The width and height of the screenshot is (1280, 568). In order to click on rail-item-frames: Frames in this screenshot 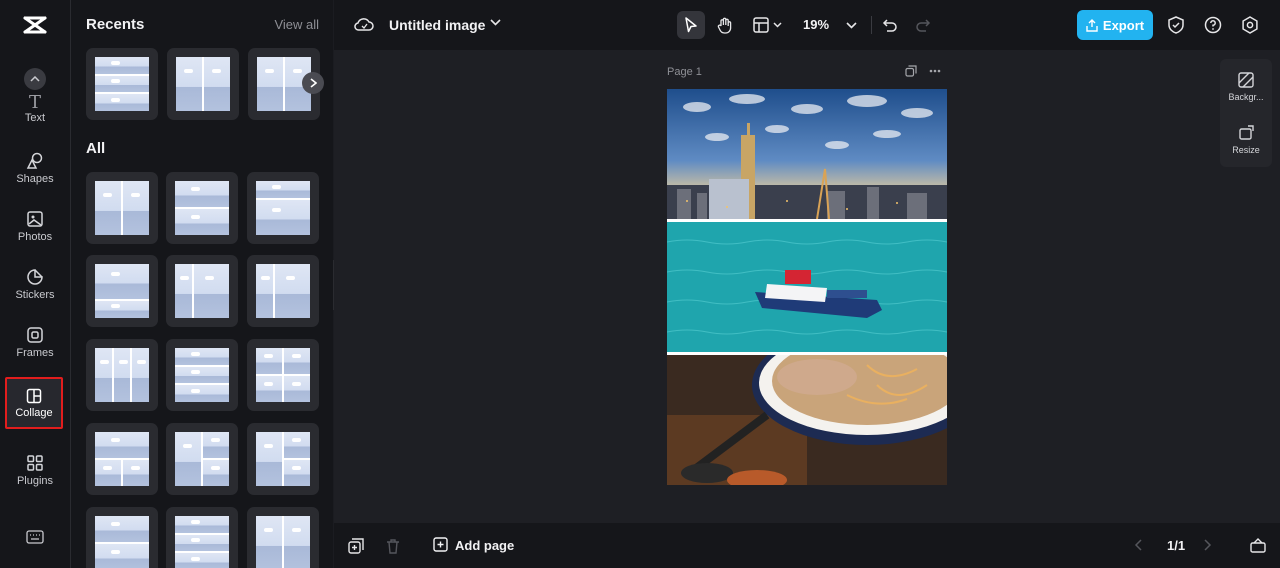, I will do `click(35, 342)`.